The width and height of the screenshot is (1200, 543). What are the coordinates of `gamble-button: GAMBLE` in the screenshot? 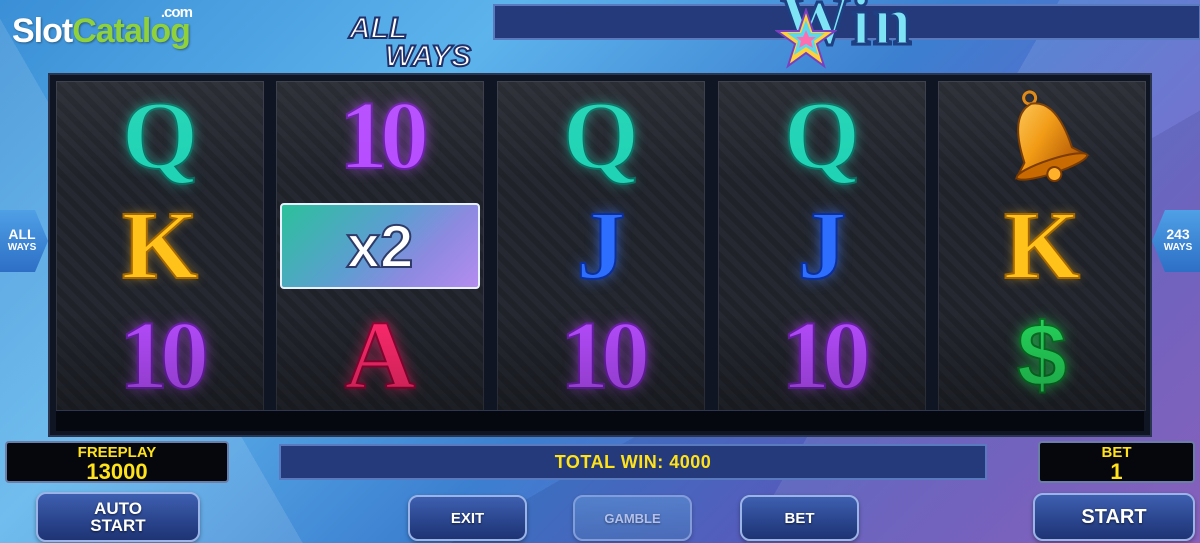 It's located at (632, 518).